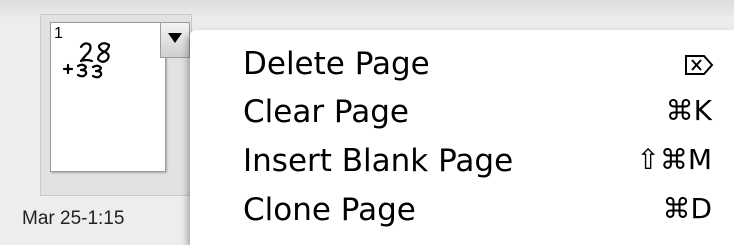 This screenshot has width=734, height=245. What do you see at coordinates (336, 64) in the screenshot?
I see `menu-item-label: Delete Page` at bounding box center [336, 64].